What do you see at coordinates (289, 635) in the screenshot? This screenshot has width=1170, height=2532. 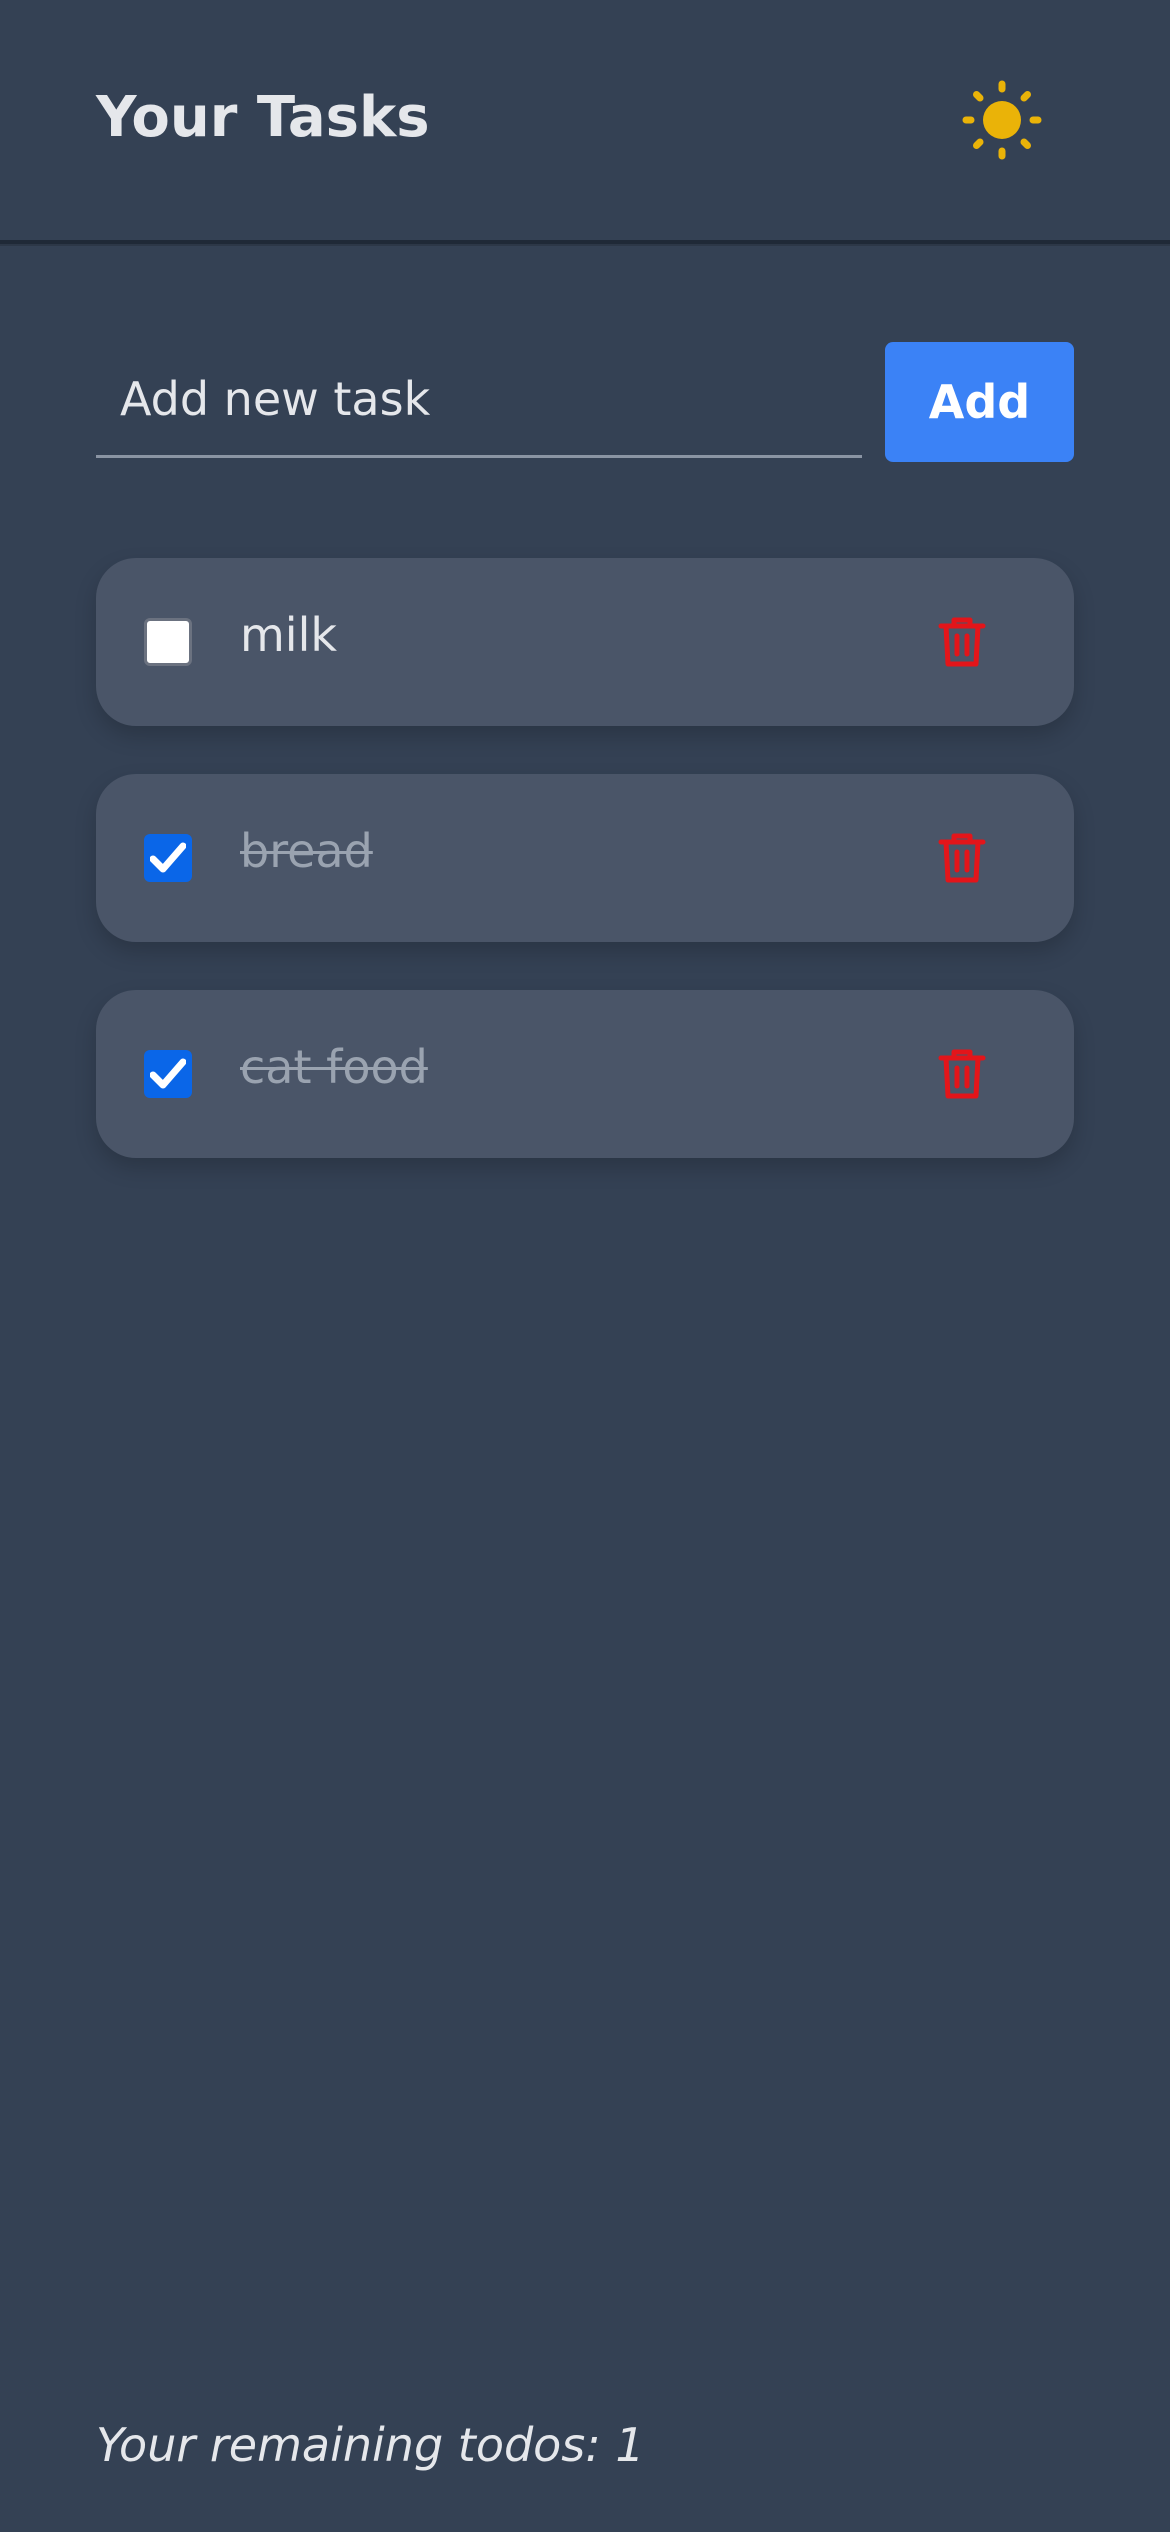 I see `task-label: milk` at bounding box center [289, 635].